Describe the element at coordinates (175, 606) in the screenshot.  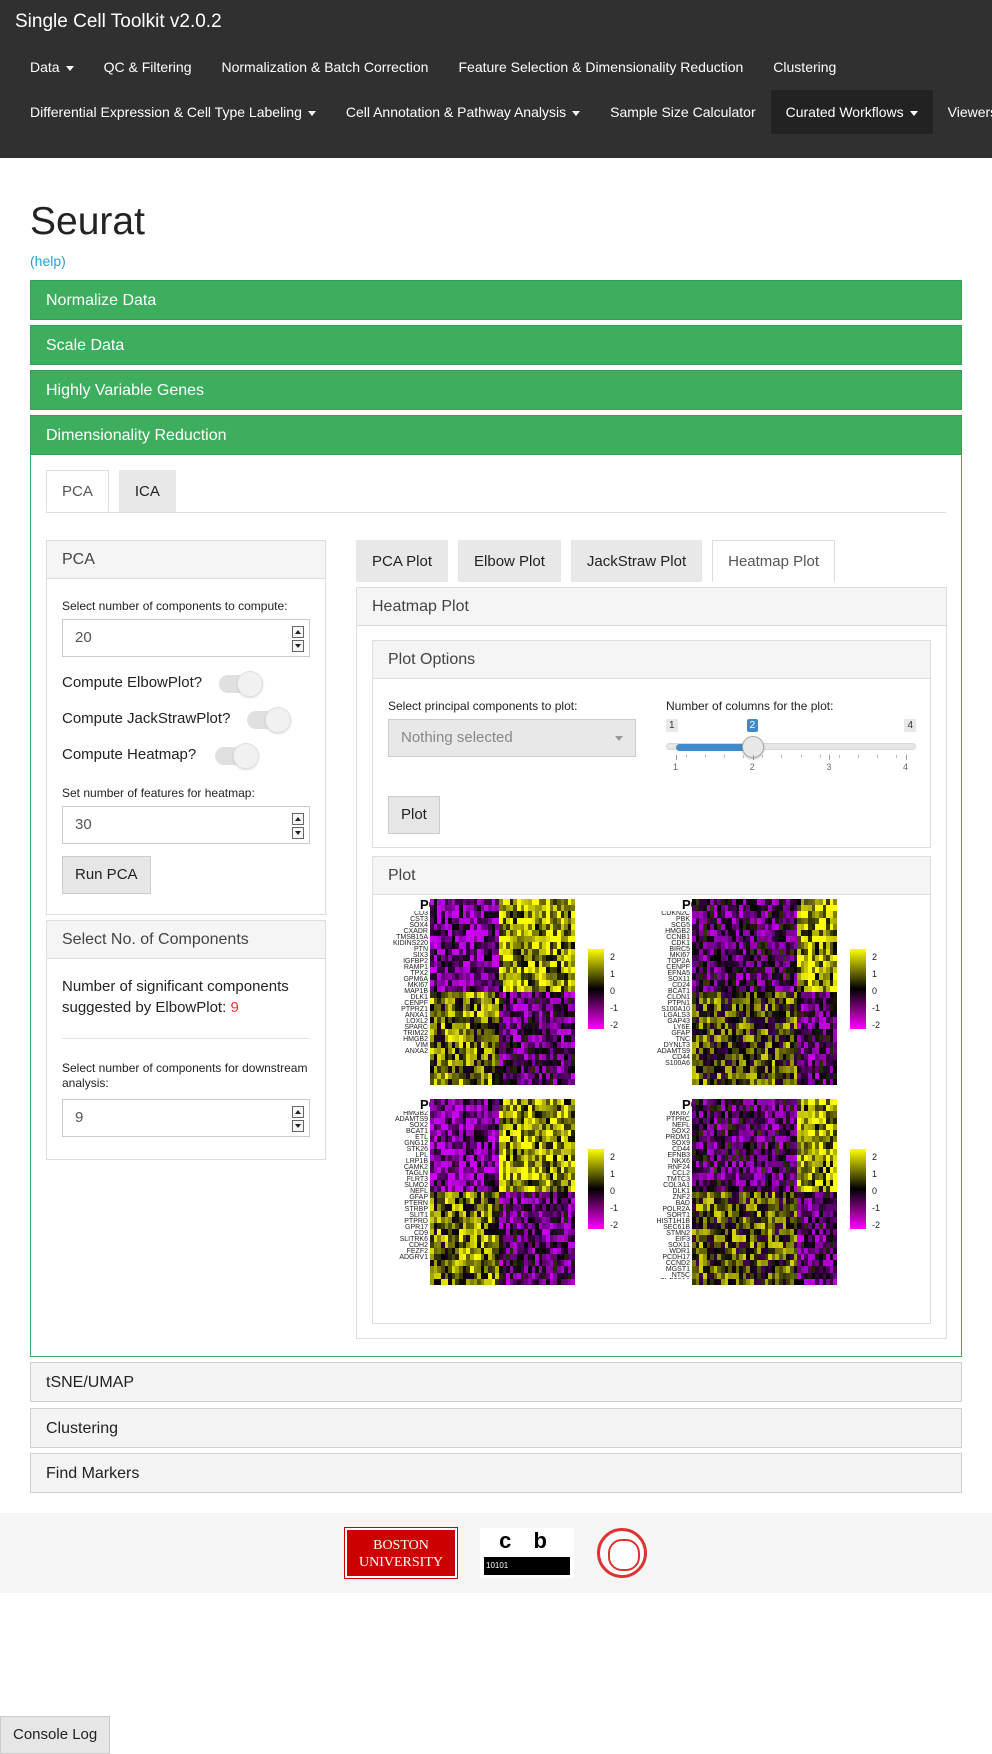
I see `components-label: Select number of components to compute:` at that location.